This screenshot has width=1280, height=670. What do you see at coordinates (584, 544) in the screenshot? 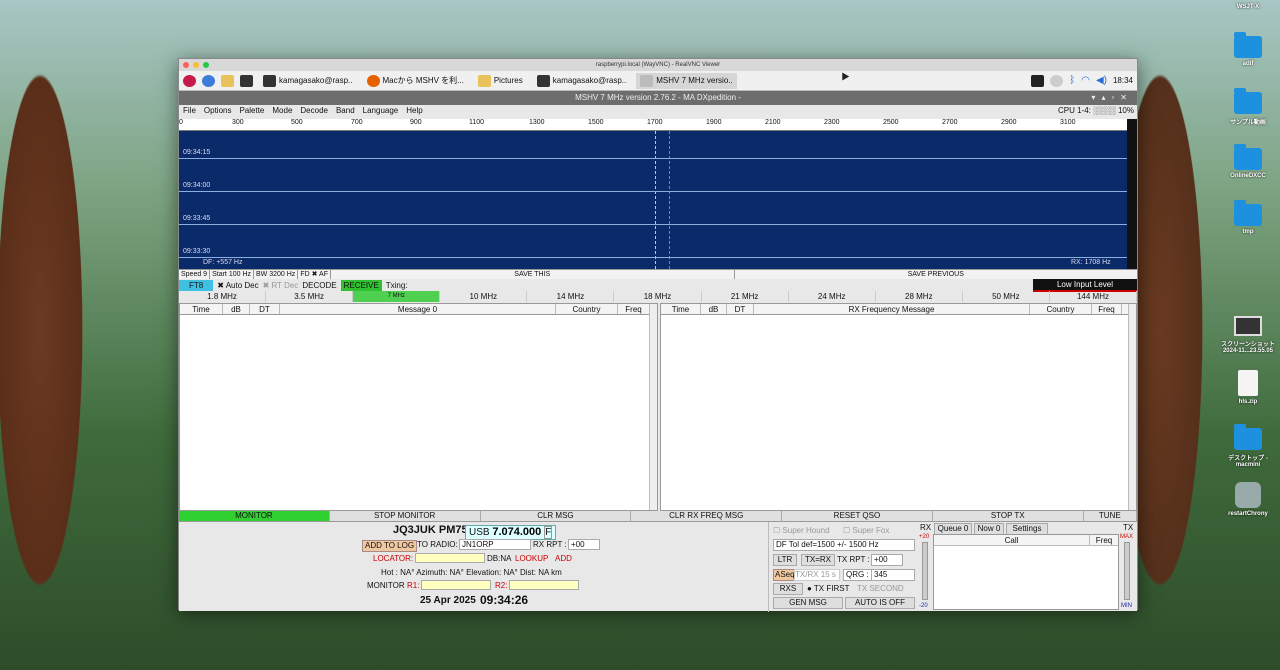
I see `rx-rpt-spinner: +00` at bounding box center [584, 544].